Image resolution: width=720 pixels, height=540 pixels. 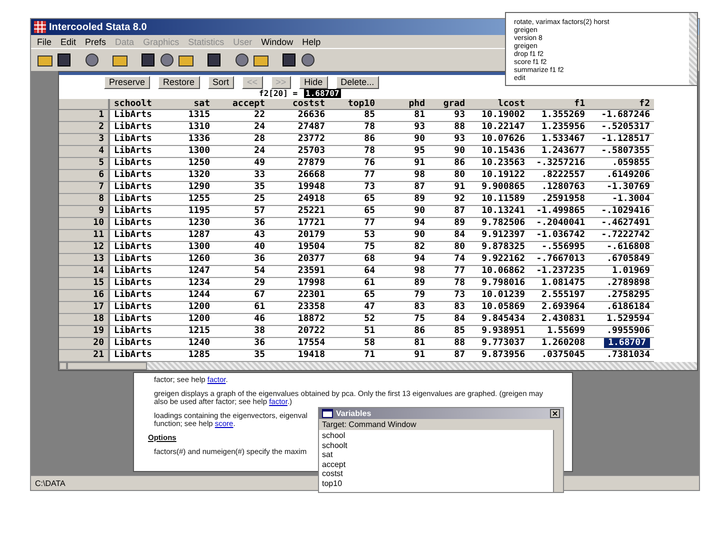 What do you see at coordinates (499, 260) in the screenshot?
I see `table-cell: 9.922162` at bounding box center [499, 260].